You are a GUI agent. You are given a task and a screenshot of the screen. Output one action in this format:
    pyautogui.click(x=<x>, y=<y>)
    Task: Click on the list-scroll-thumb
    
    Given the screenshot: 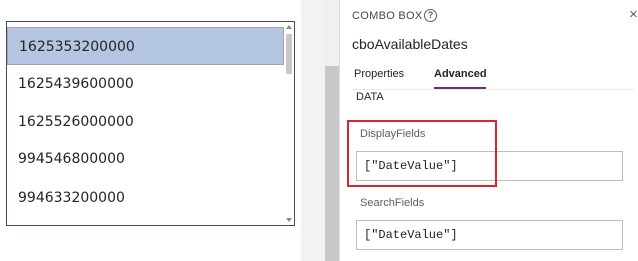 What is the action you would take?
    pyautogui.click(x=289, y=54)
    